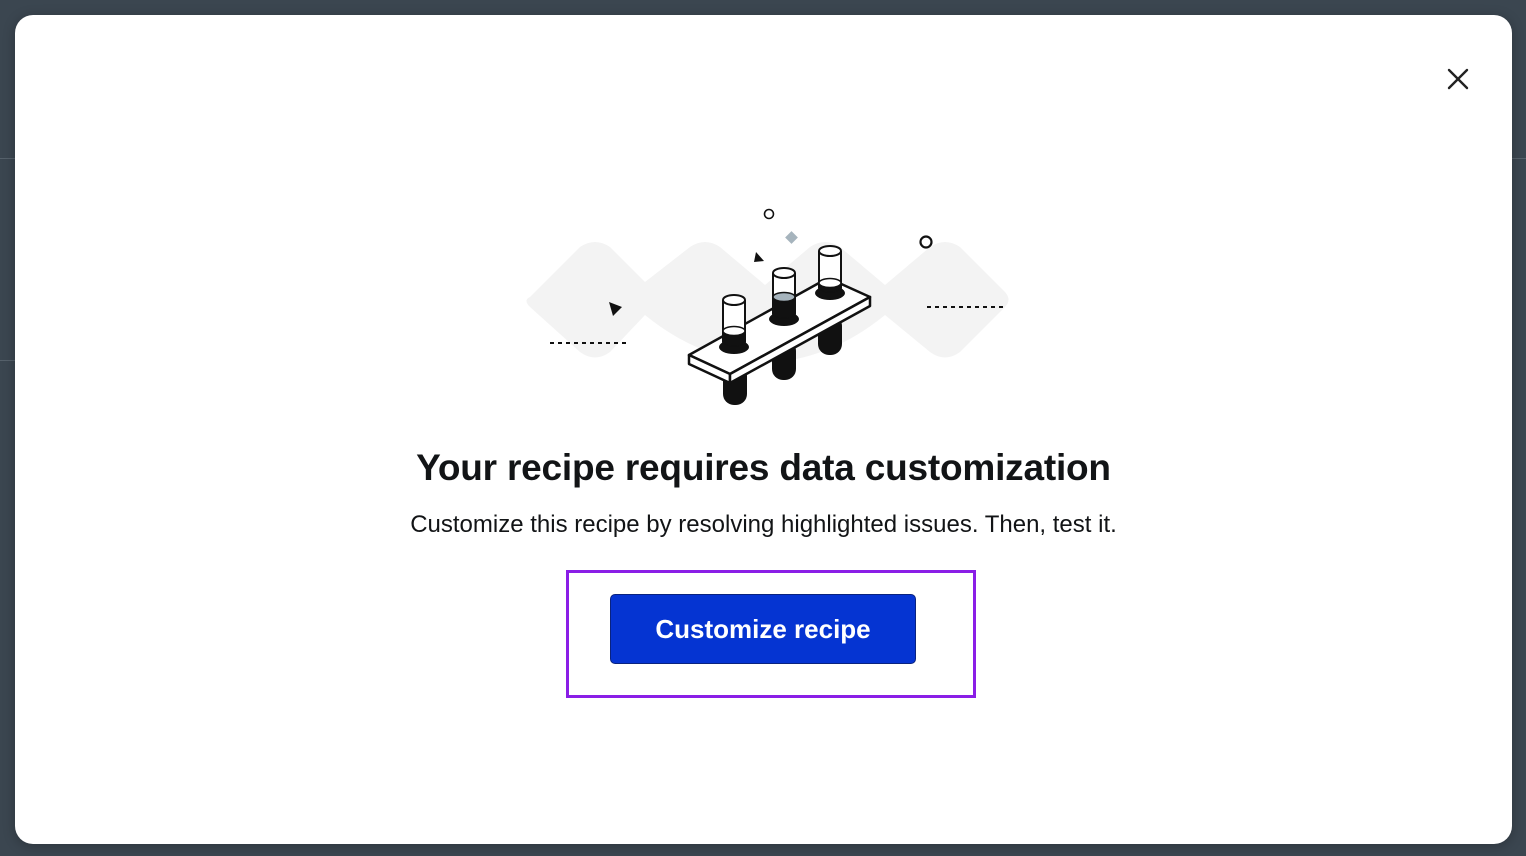 This screenshot has width=1526, height=856. What do you see at coordinates (763, 629) in the screenshot?
I see `customize-recipe-button: Customize recipe` at bounding box center [763, 629].